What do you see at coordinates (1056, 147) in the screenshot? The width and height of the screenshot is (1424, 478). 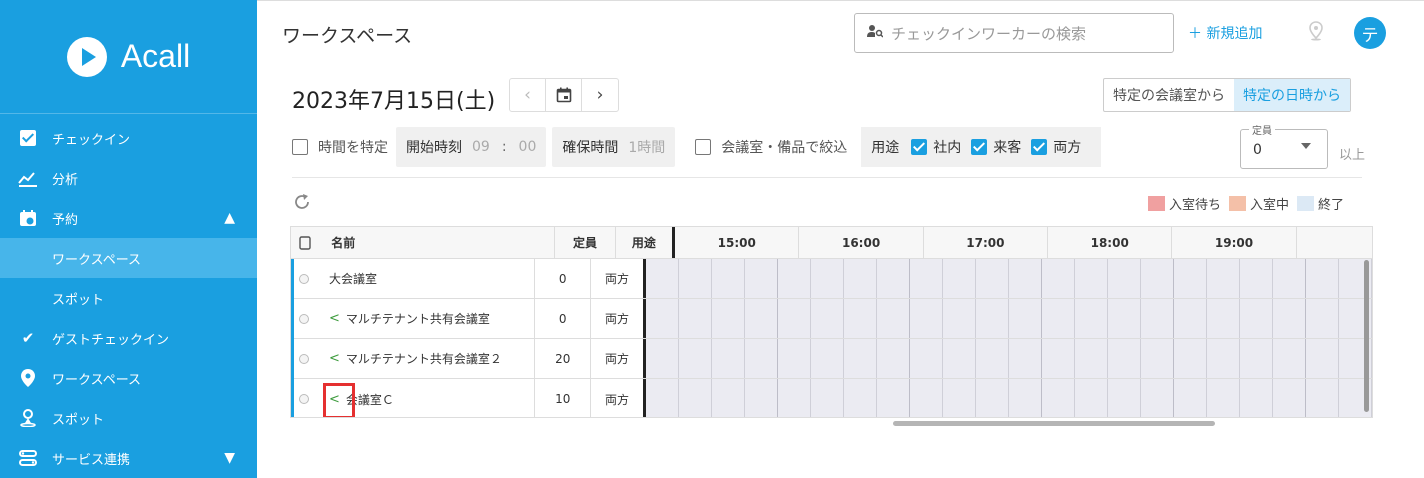 I see `usage-both-option: 両方` at bounding box center [1056, 147].